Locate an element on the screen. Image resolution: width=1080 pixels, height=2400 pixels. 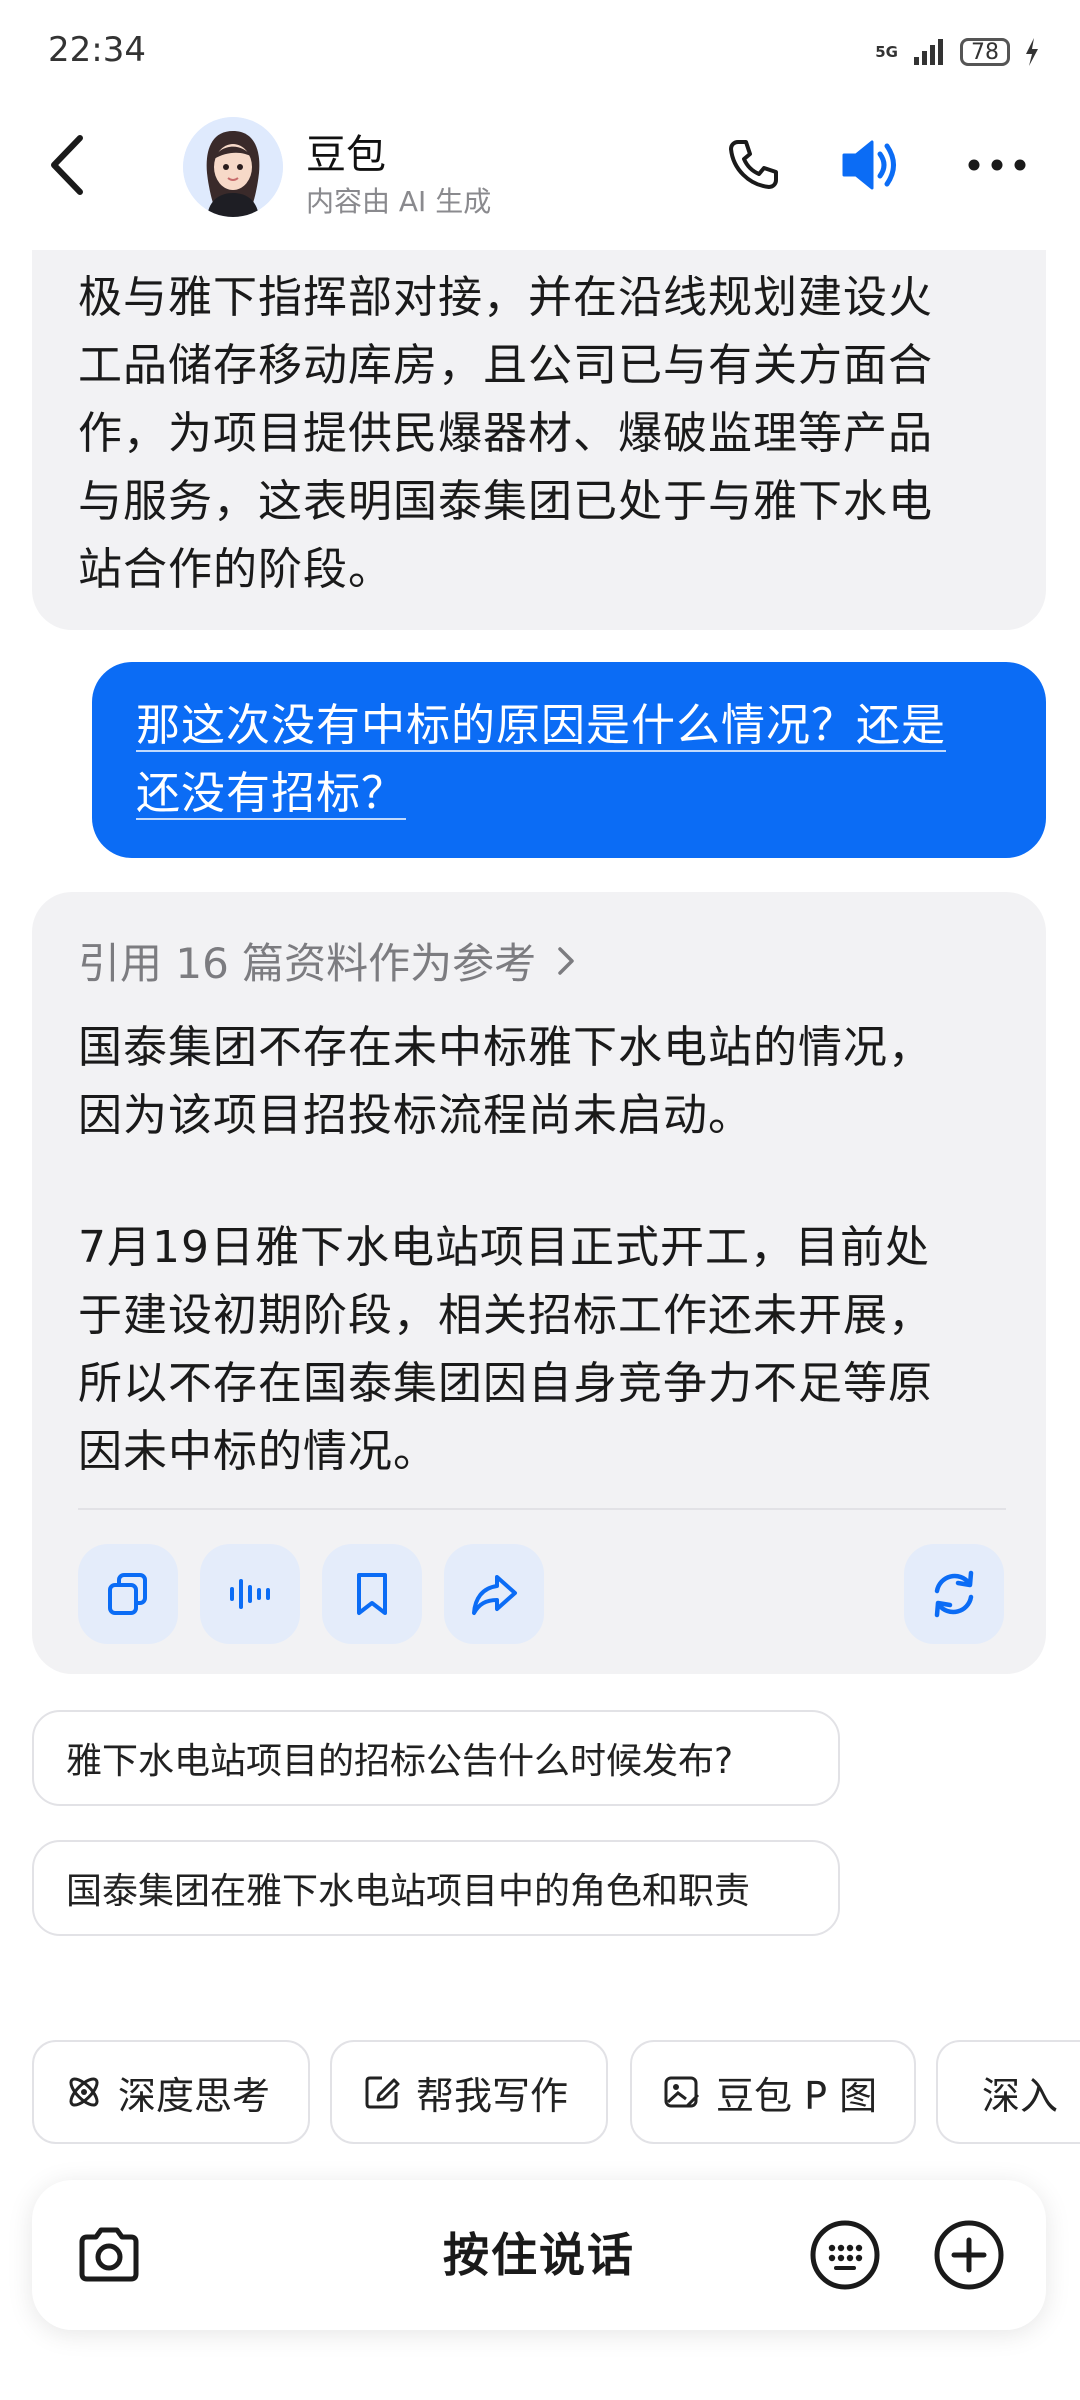
user-message-text: 那这次没有中标的原因是什么情况？还是 还没有招标？ is located at coordinates (569, 760).